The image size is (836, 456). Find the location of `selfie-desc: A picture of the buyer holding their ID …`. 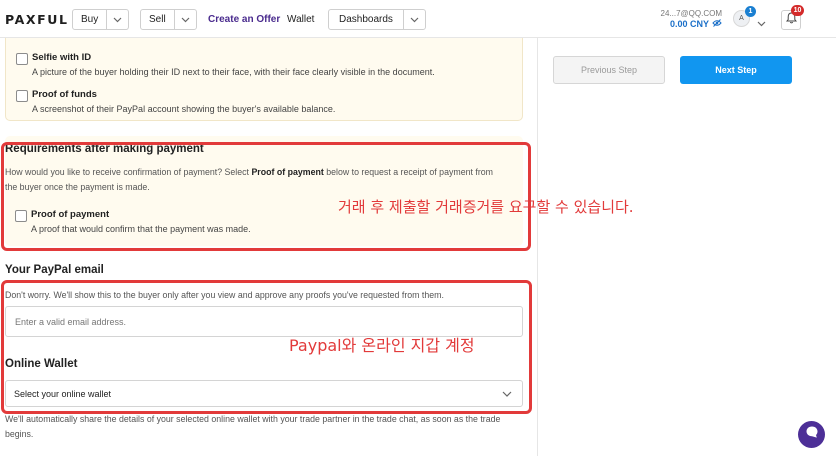

selfie-desc: A picture of the buyer holding their ID … is located at coordinates (233, 72).